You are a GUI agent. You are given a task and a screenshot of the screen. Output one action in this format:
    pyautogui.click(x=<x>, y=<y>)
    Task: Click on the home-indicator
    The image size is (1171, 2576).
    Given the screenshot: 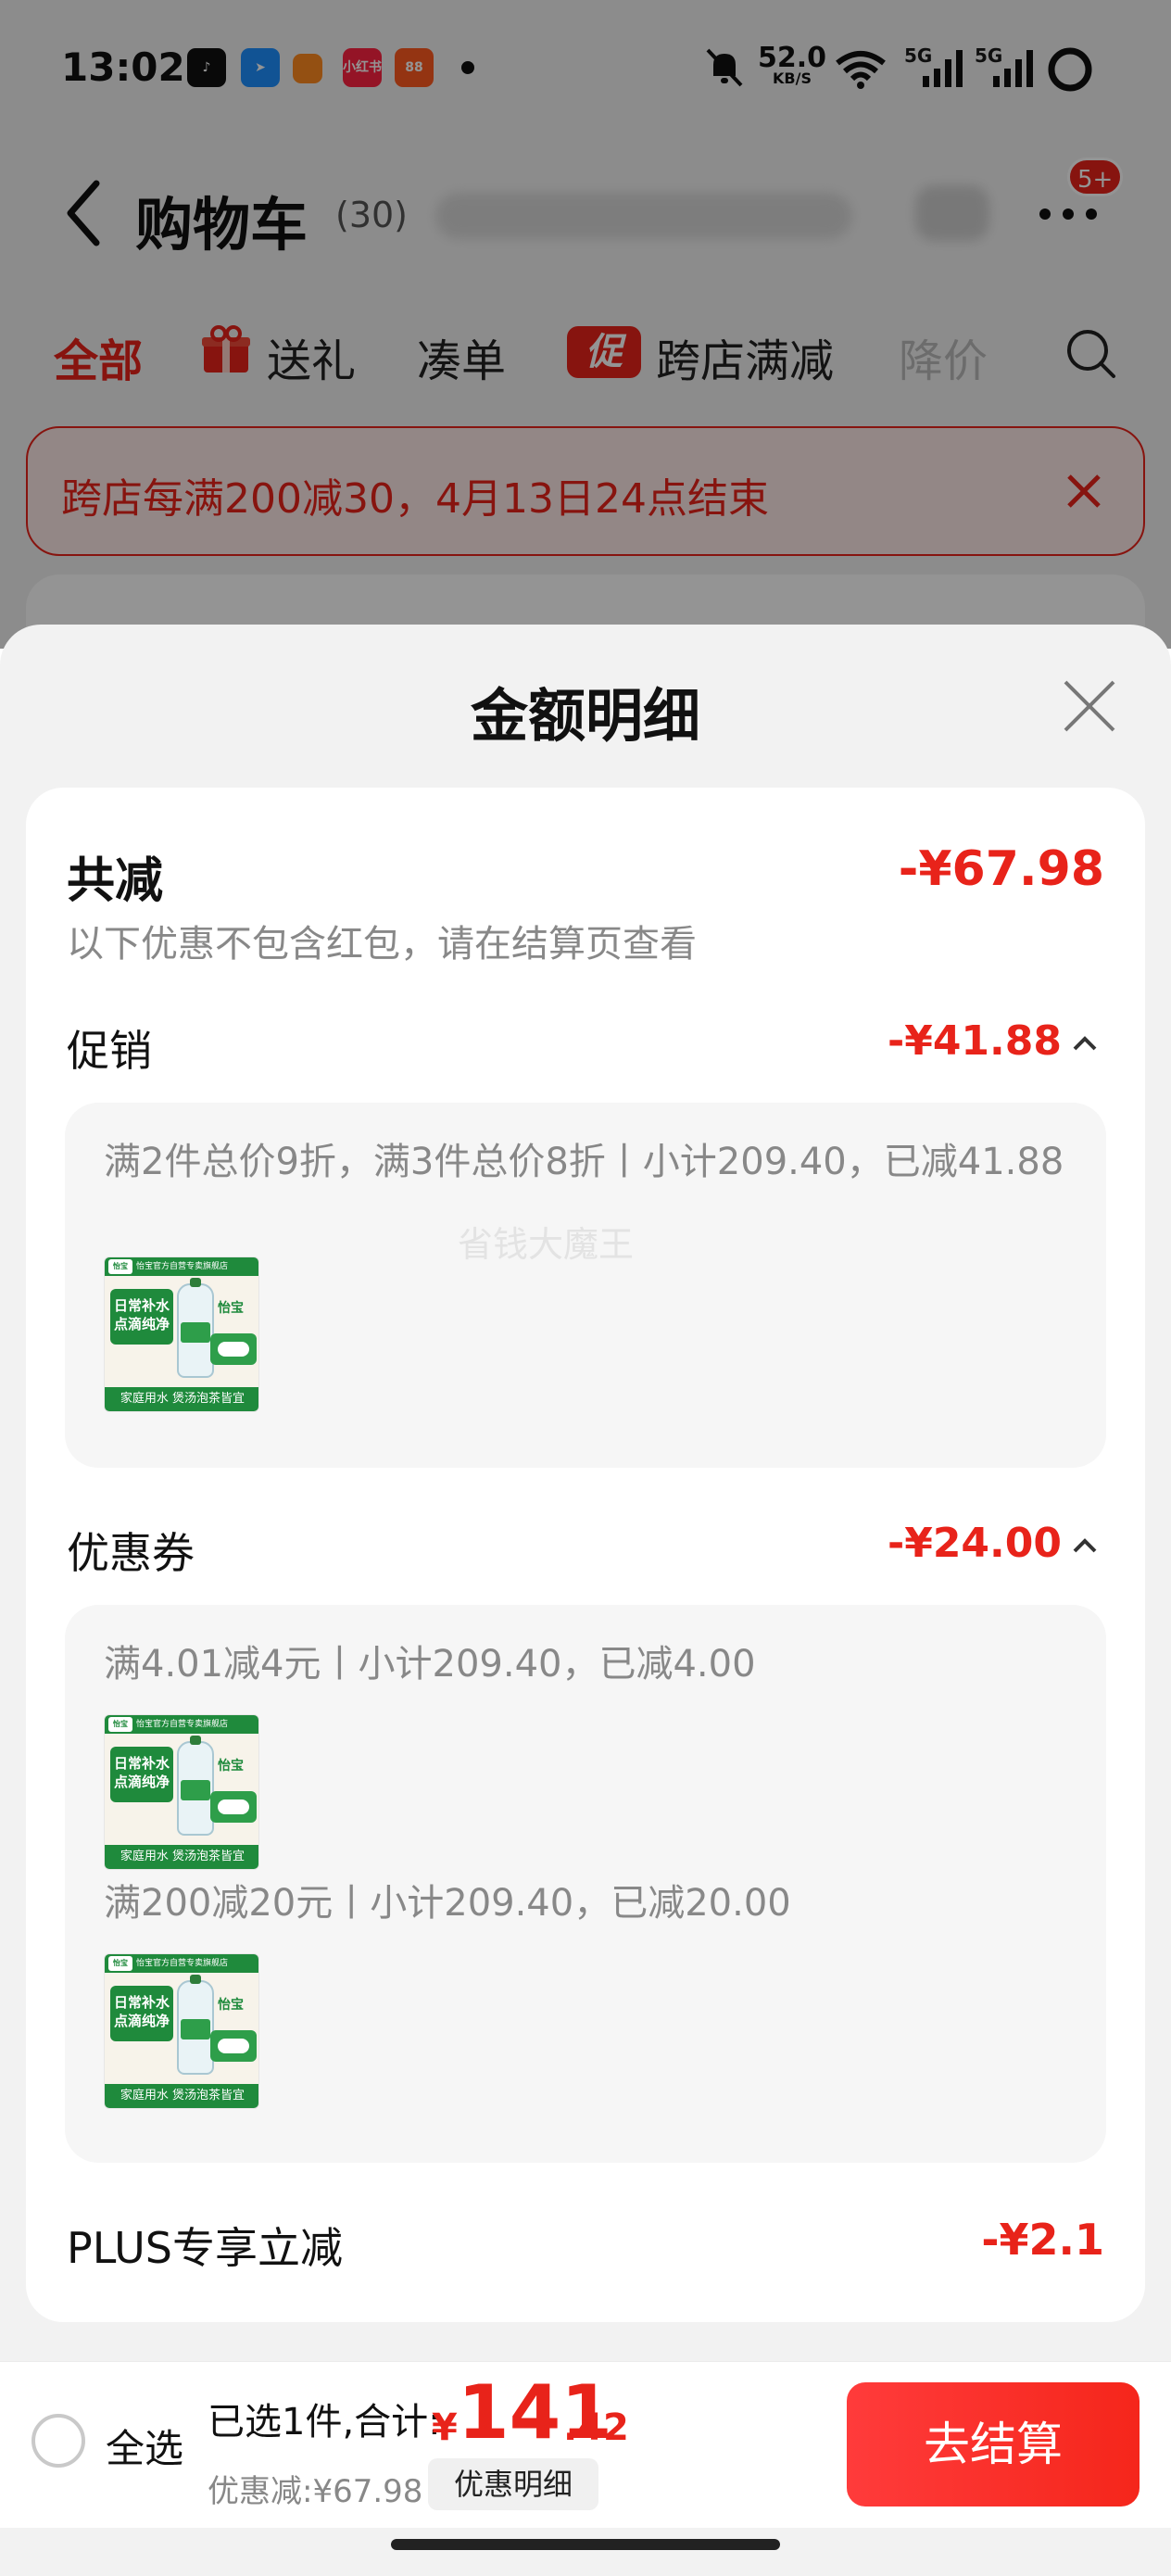 What is the action you would take?
    pyautogui.click(x=585, y=2545)
    